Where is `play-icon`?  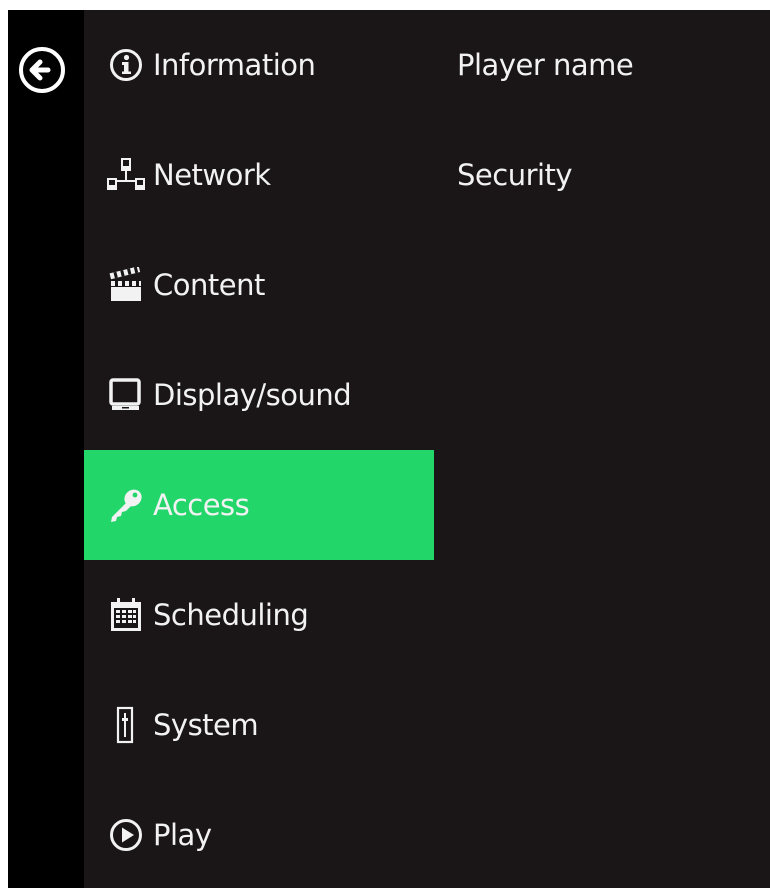
play-icon is located at coordinates (126, 835).